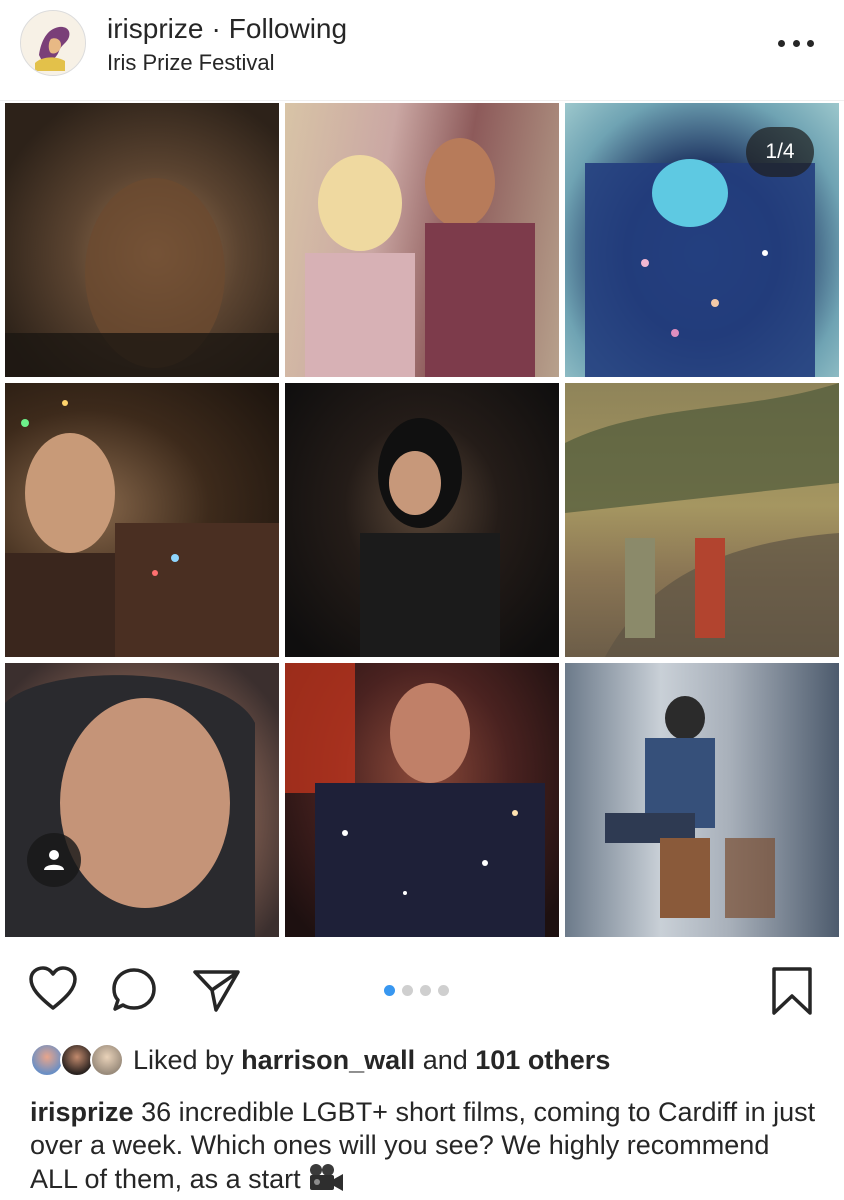 This screenshot has width=844, height=1200. I want to click on likes-row: Liked by harrison_wall and 101 others, so click(430, 1060).